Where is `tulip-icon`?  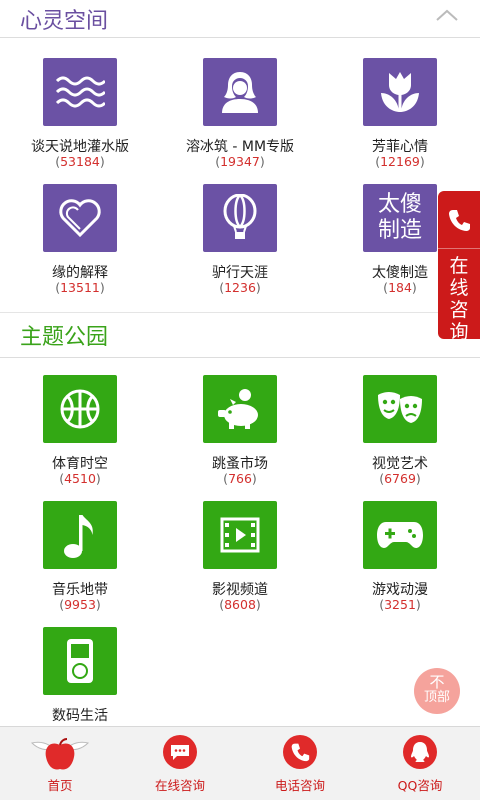 tulip-icon is located at coordinates (400, 92).